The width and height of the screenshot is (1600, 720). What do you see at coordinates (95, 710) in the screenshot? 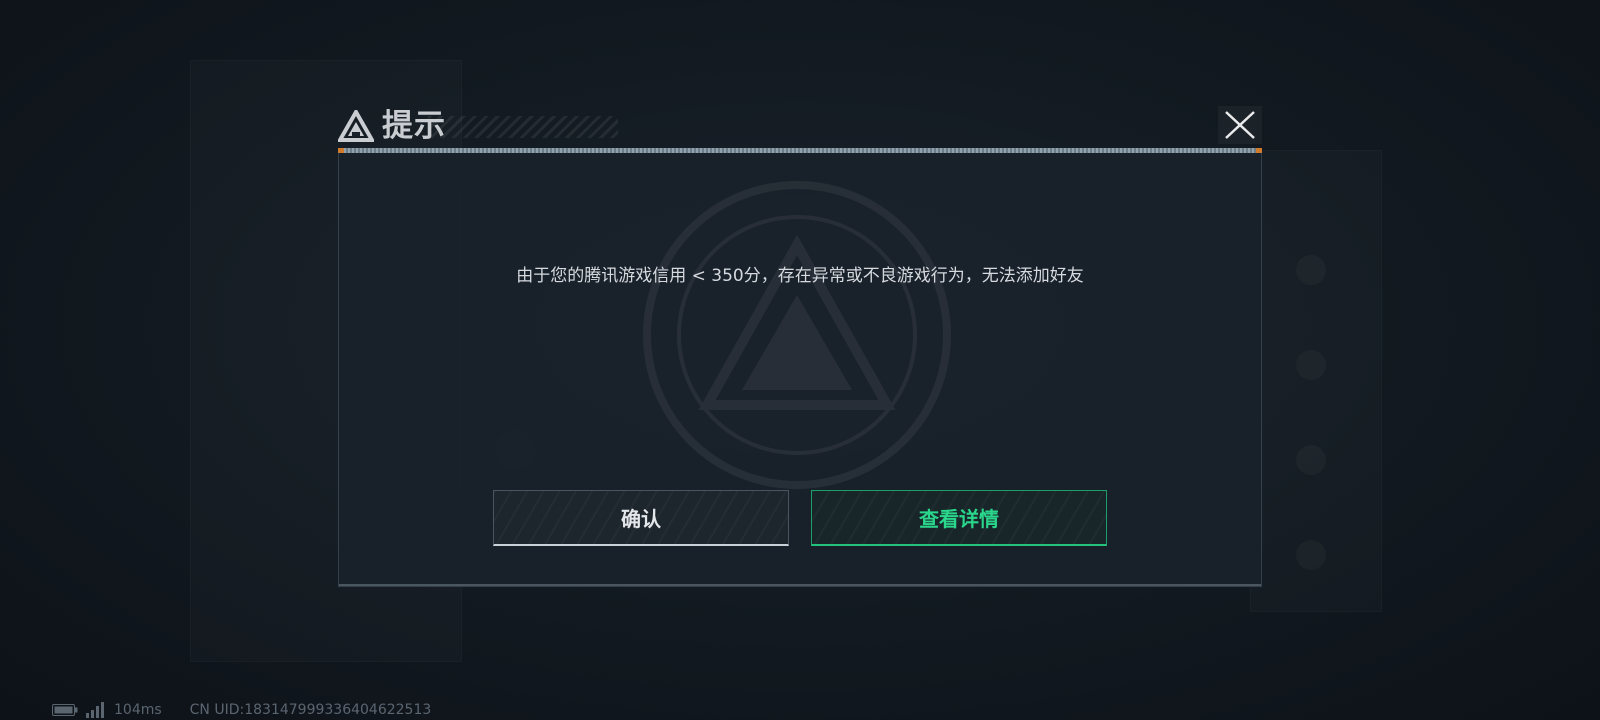
I see `signal-icon` at bounding box center [95, 710].